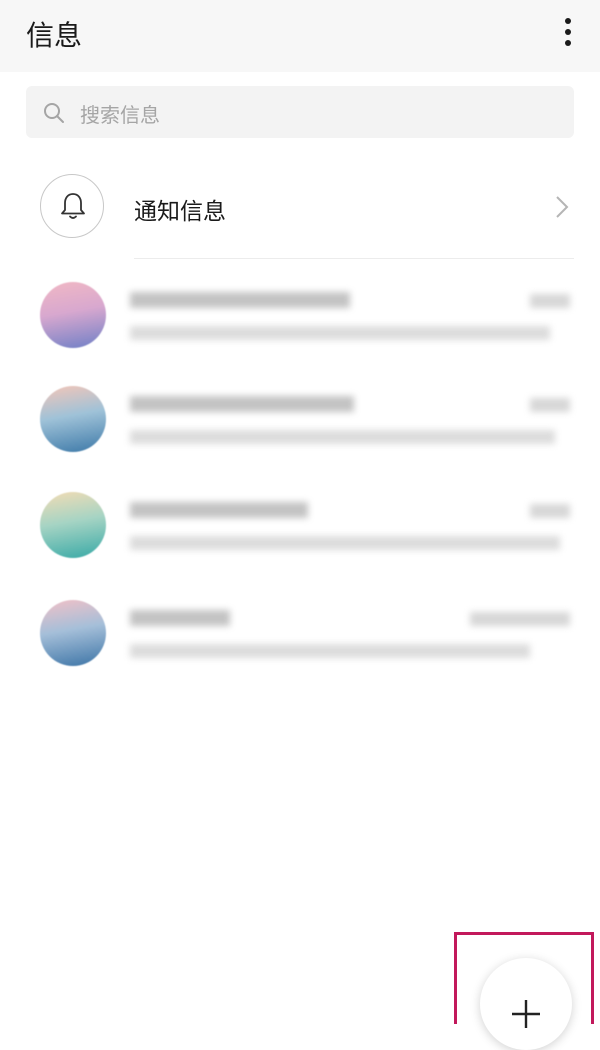 The height and width of the screenshot is (1050, 600). I want to click on search-icon, so click(54, 113).